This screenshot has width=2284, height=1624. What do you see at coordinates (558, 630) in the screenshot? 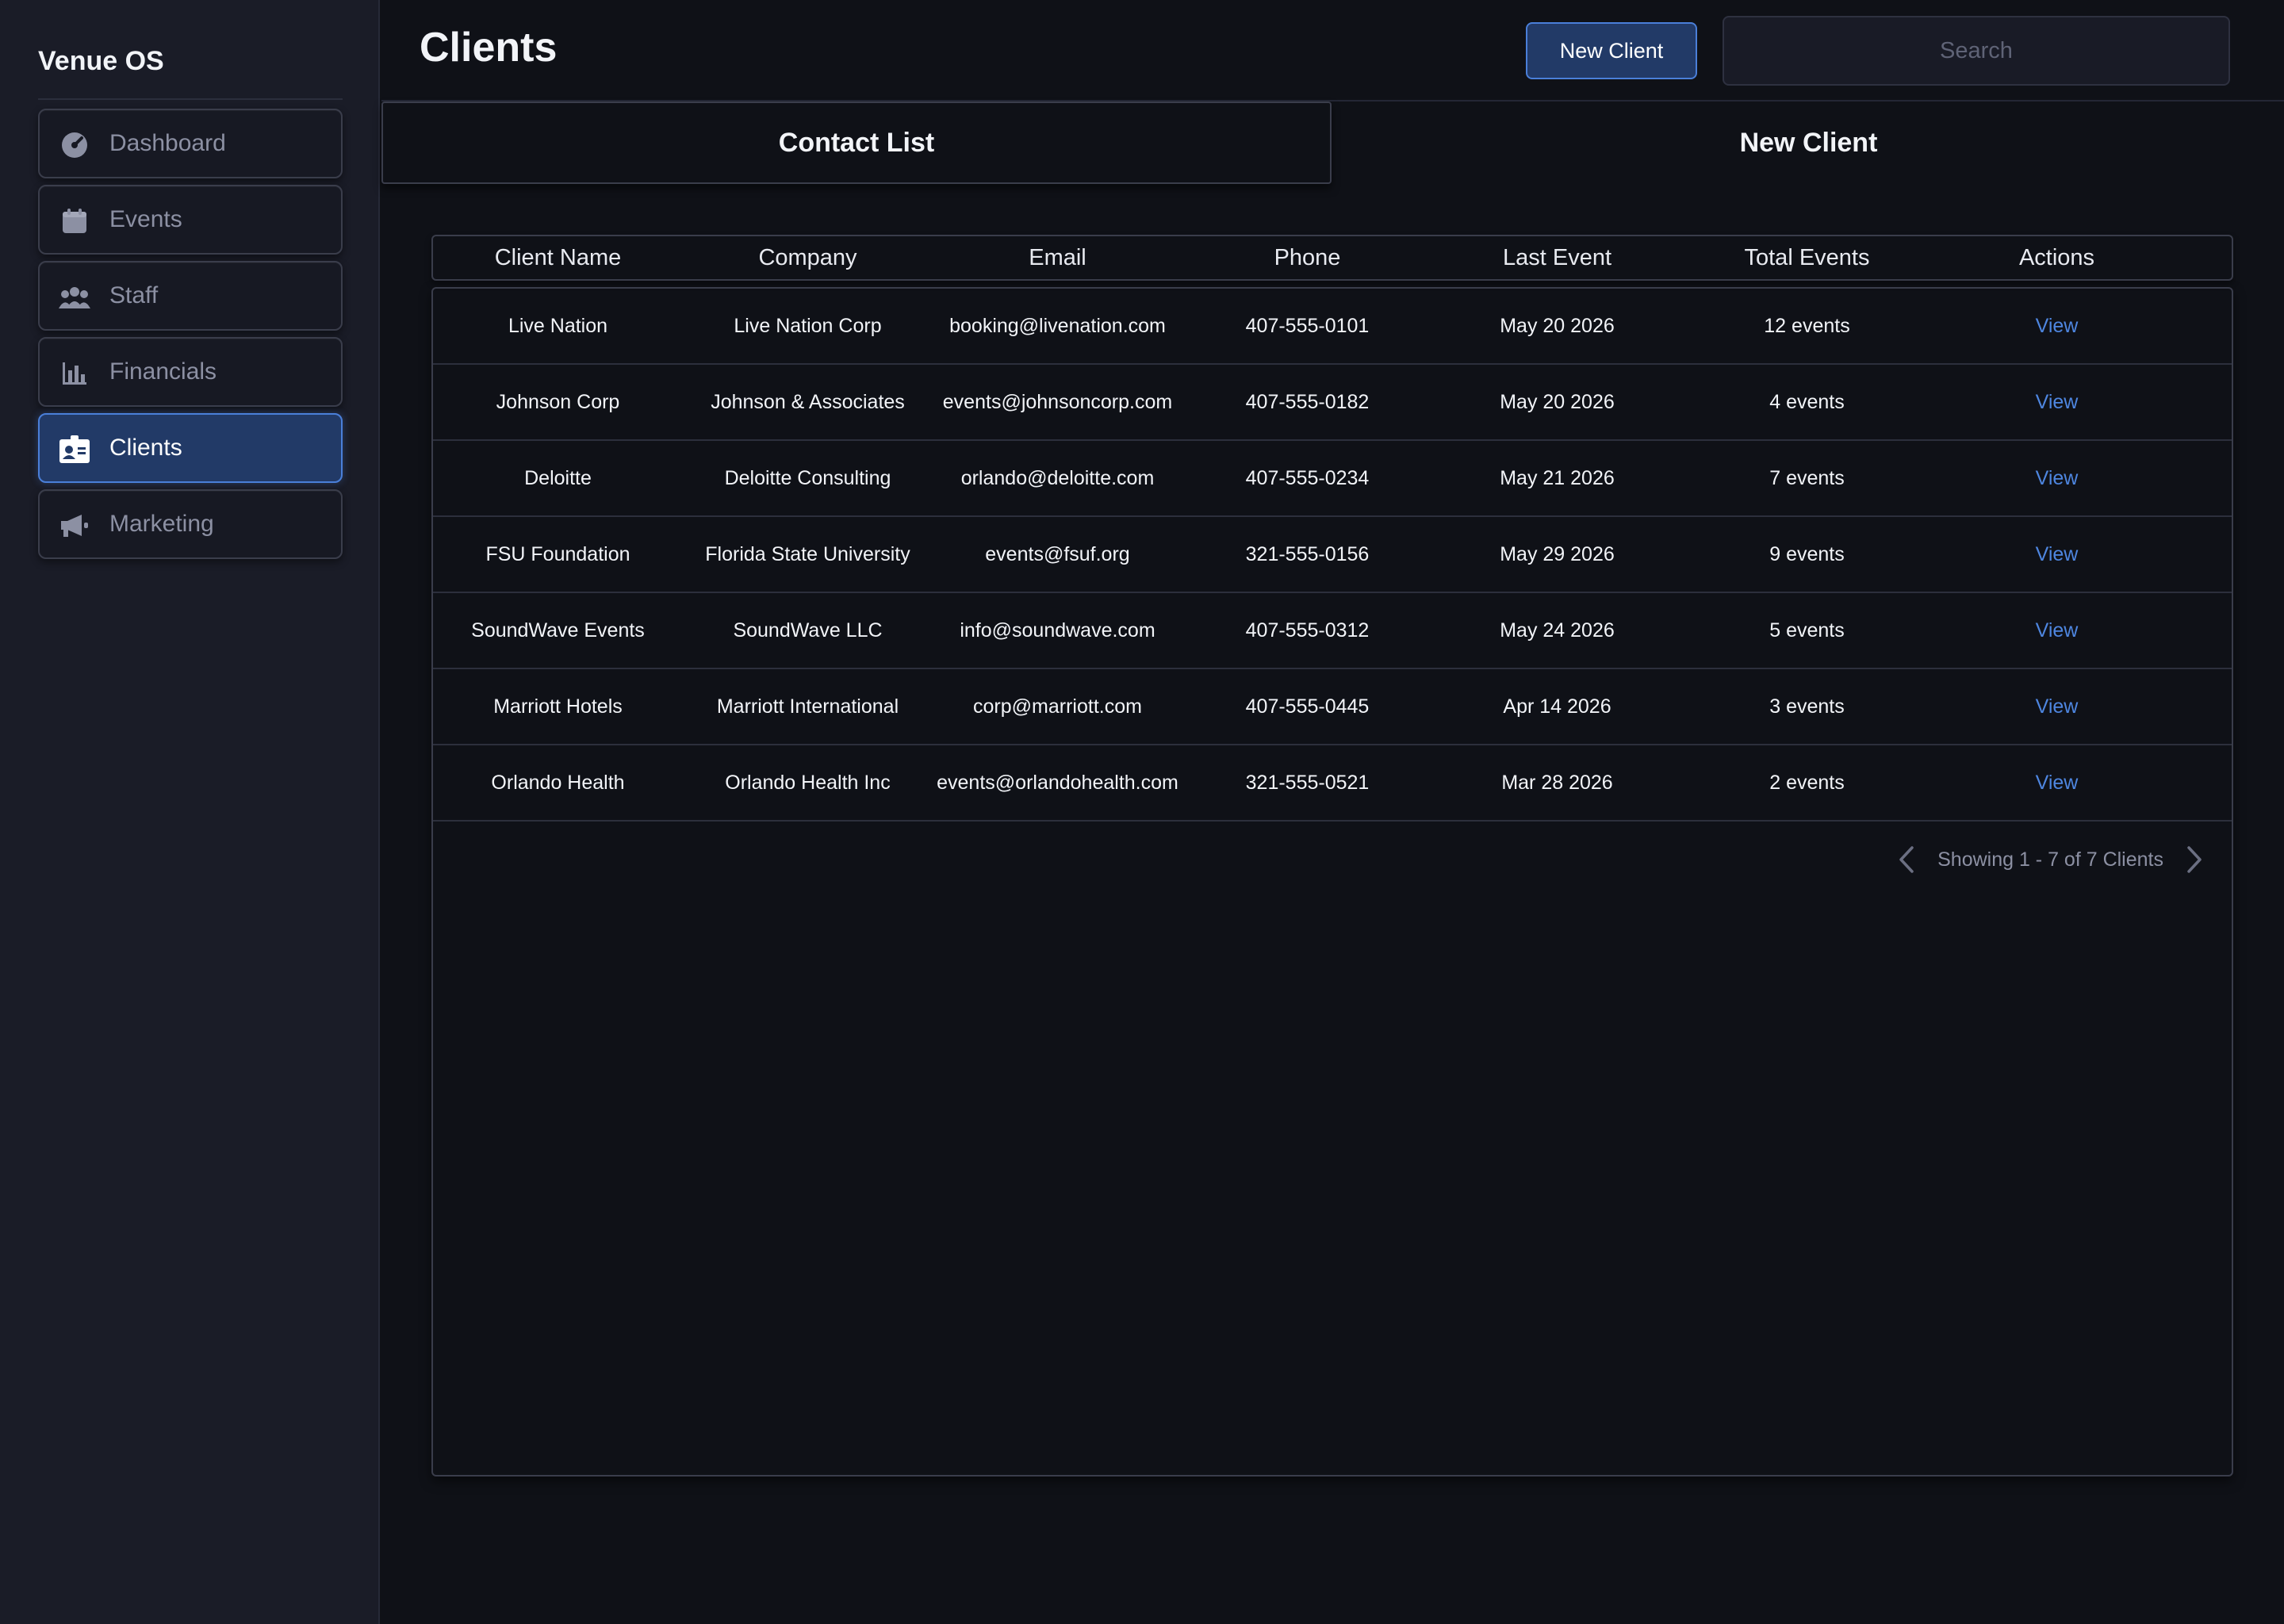
I see `cell-client-name: SoundWave Events` at bounding box center [558, 630].